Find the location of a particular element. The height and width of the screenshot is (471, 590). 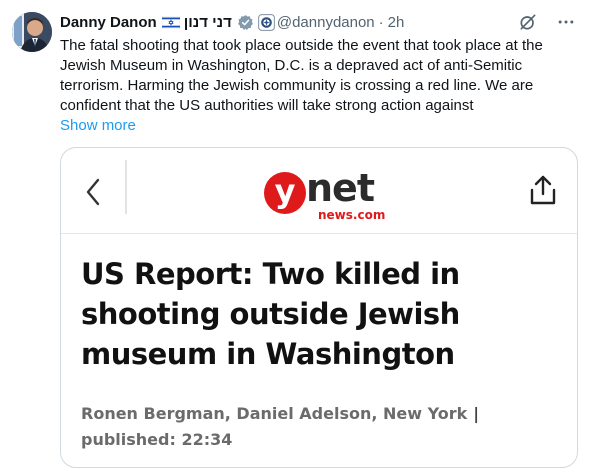

share-icon is located at coordinates (543, 190).